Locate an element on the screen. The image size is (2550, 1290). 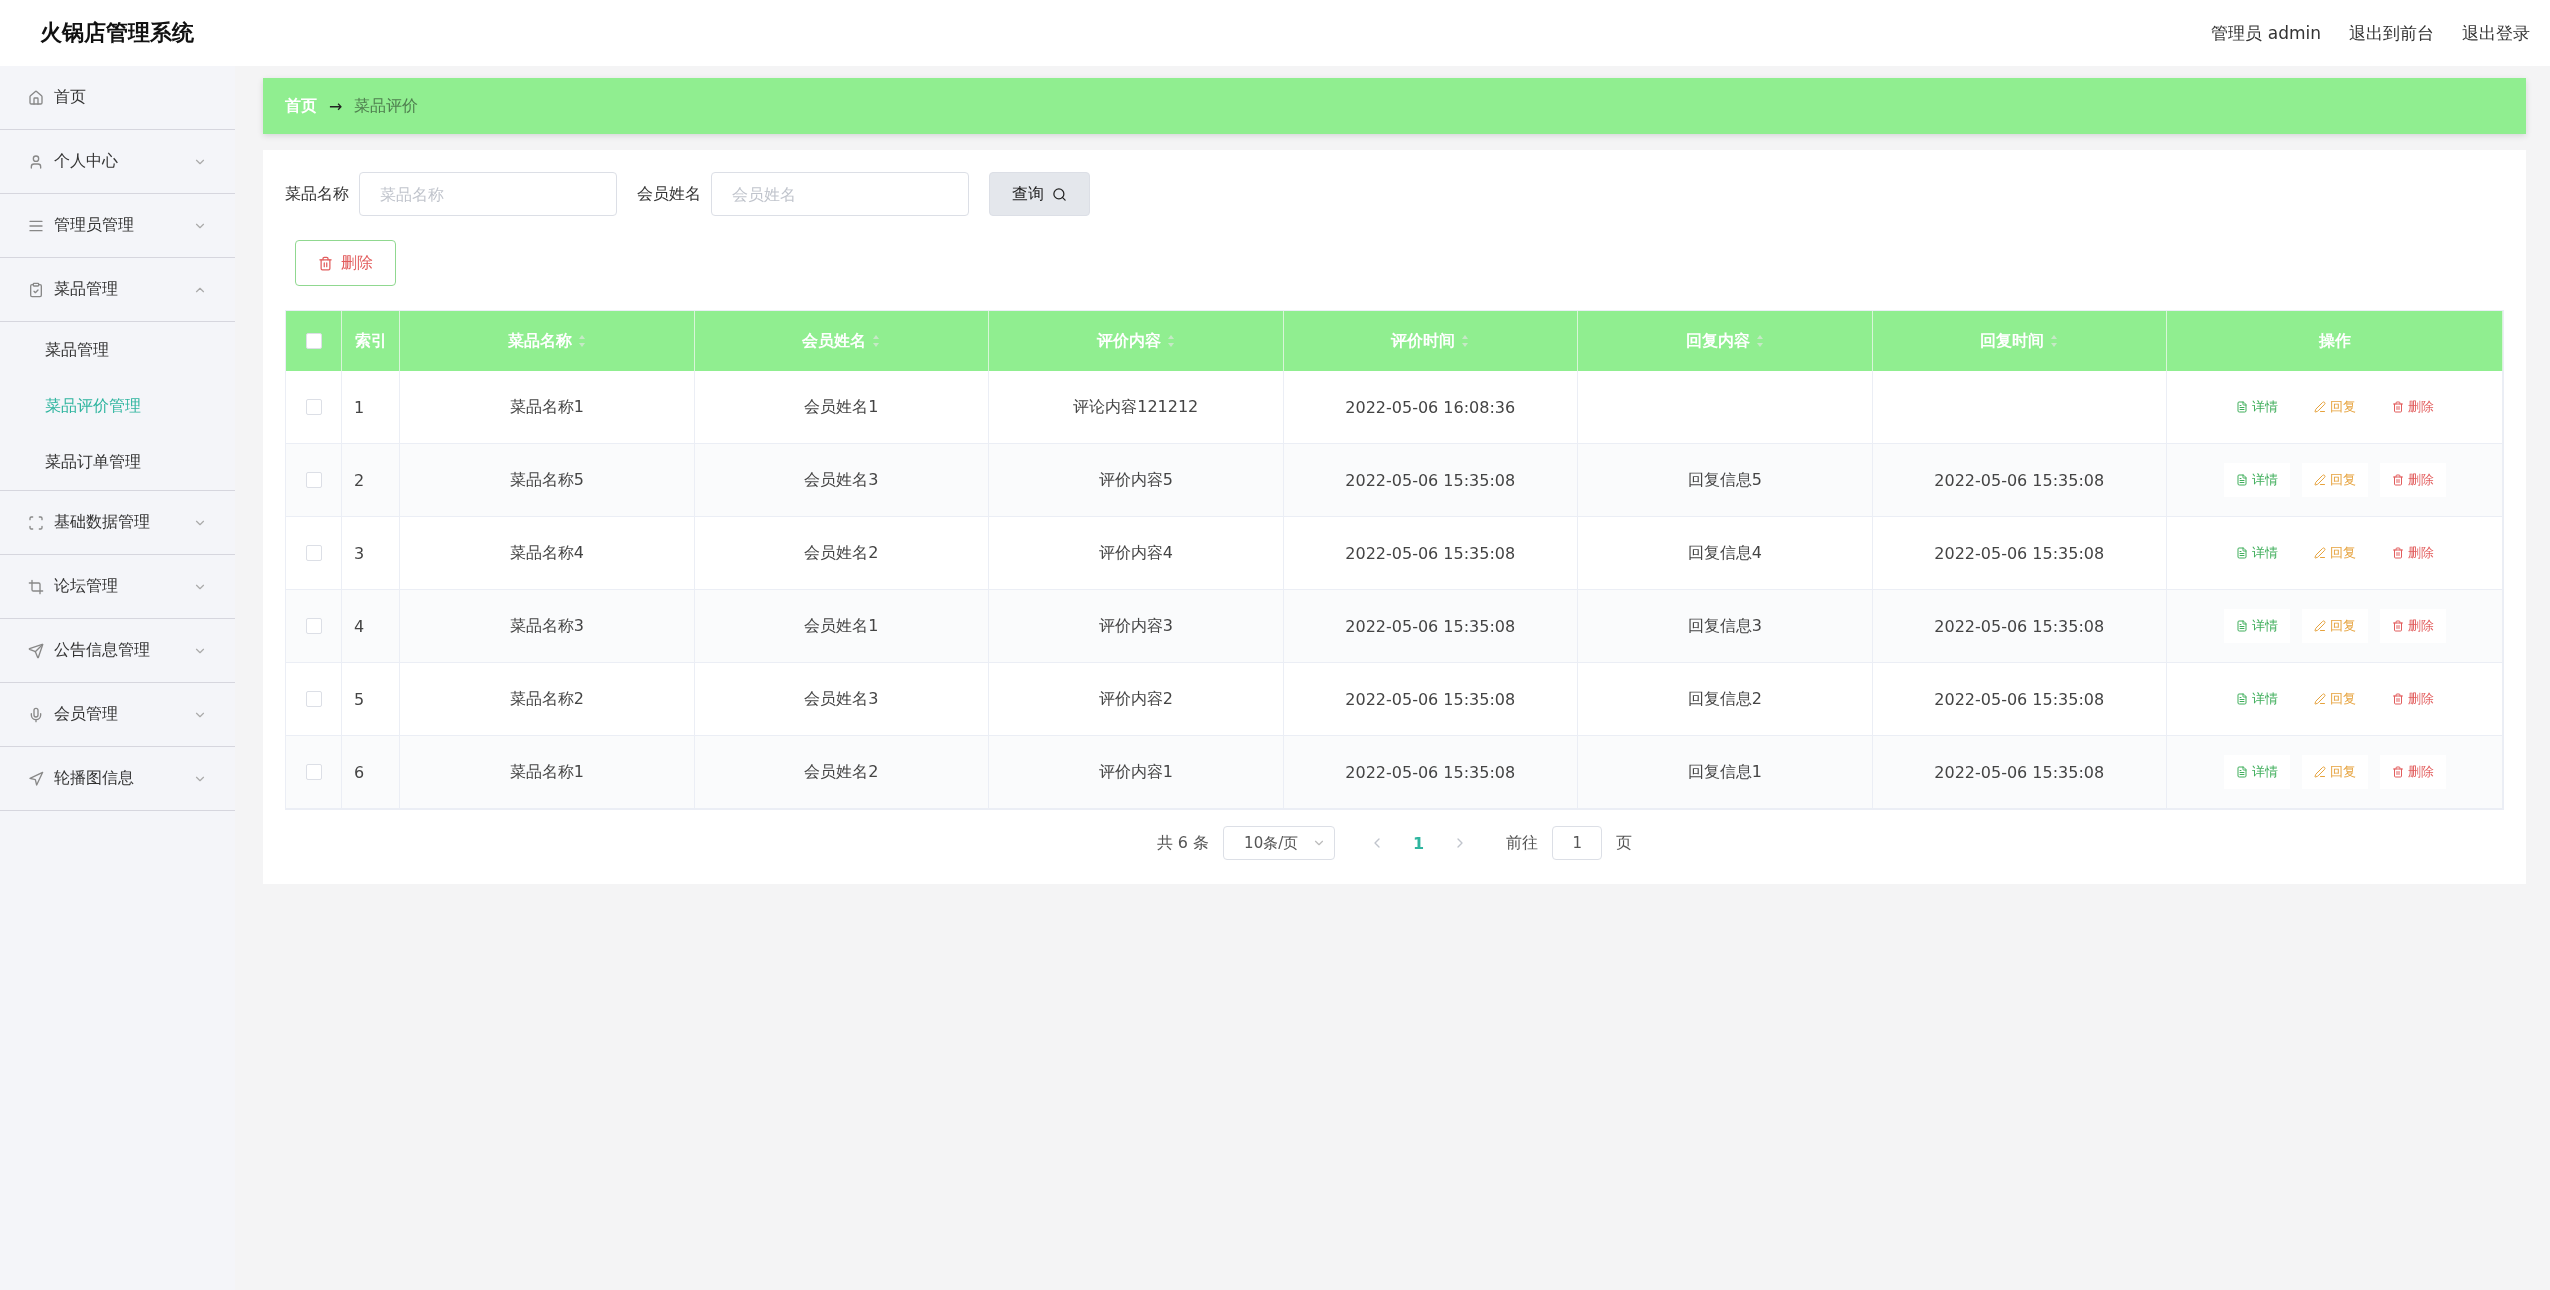
sidebar-item: 首页 is located at coordinates (117, 98).